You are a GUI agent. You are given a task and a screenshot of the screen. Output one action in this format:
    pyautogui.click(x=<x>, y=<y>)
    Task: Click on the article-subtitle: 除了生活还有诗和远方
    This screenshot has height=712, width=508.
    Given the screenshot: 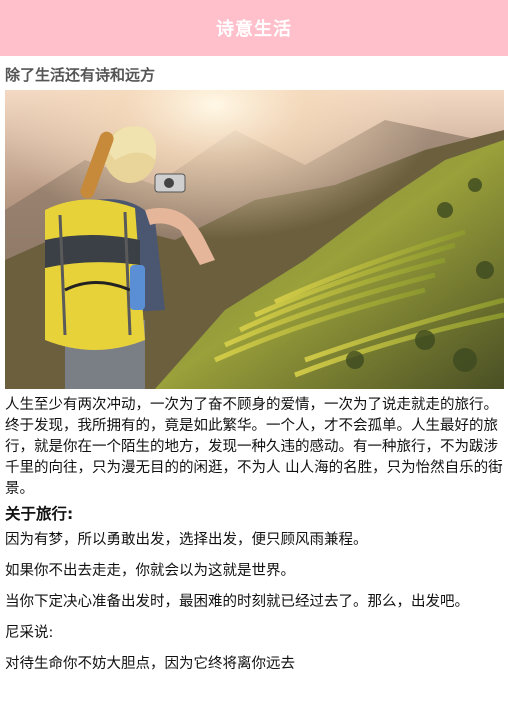 What is the action you would take?
    pyautogui.click(x=80, y=75)
    